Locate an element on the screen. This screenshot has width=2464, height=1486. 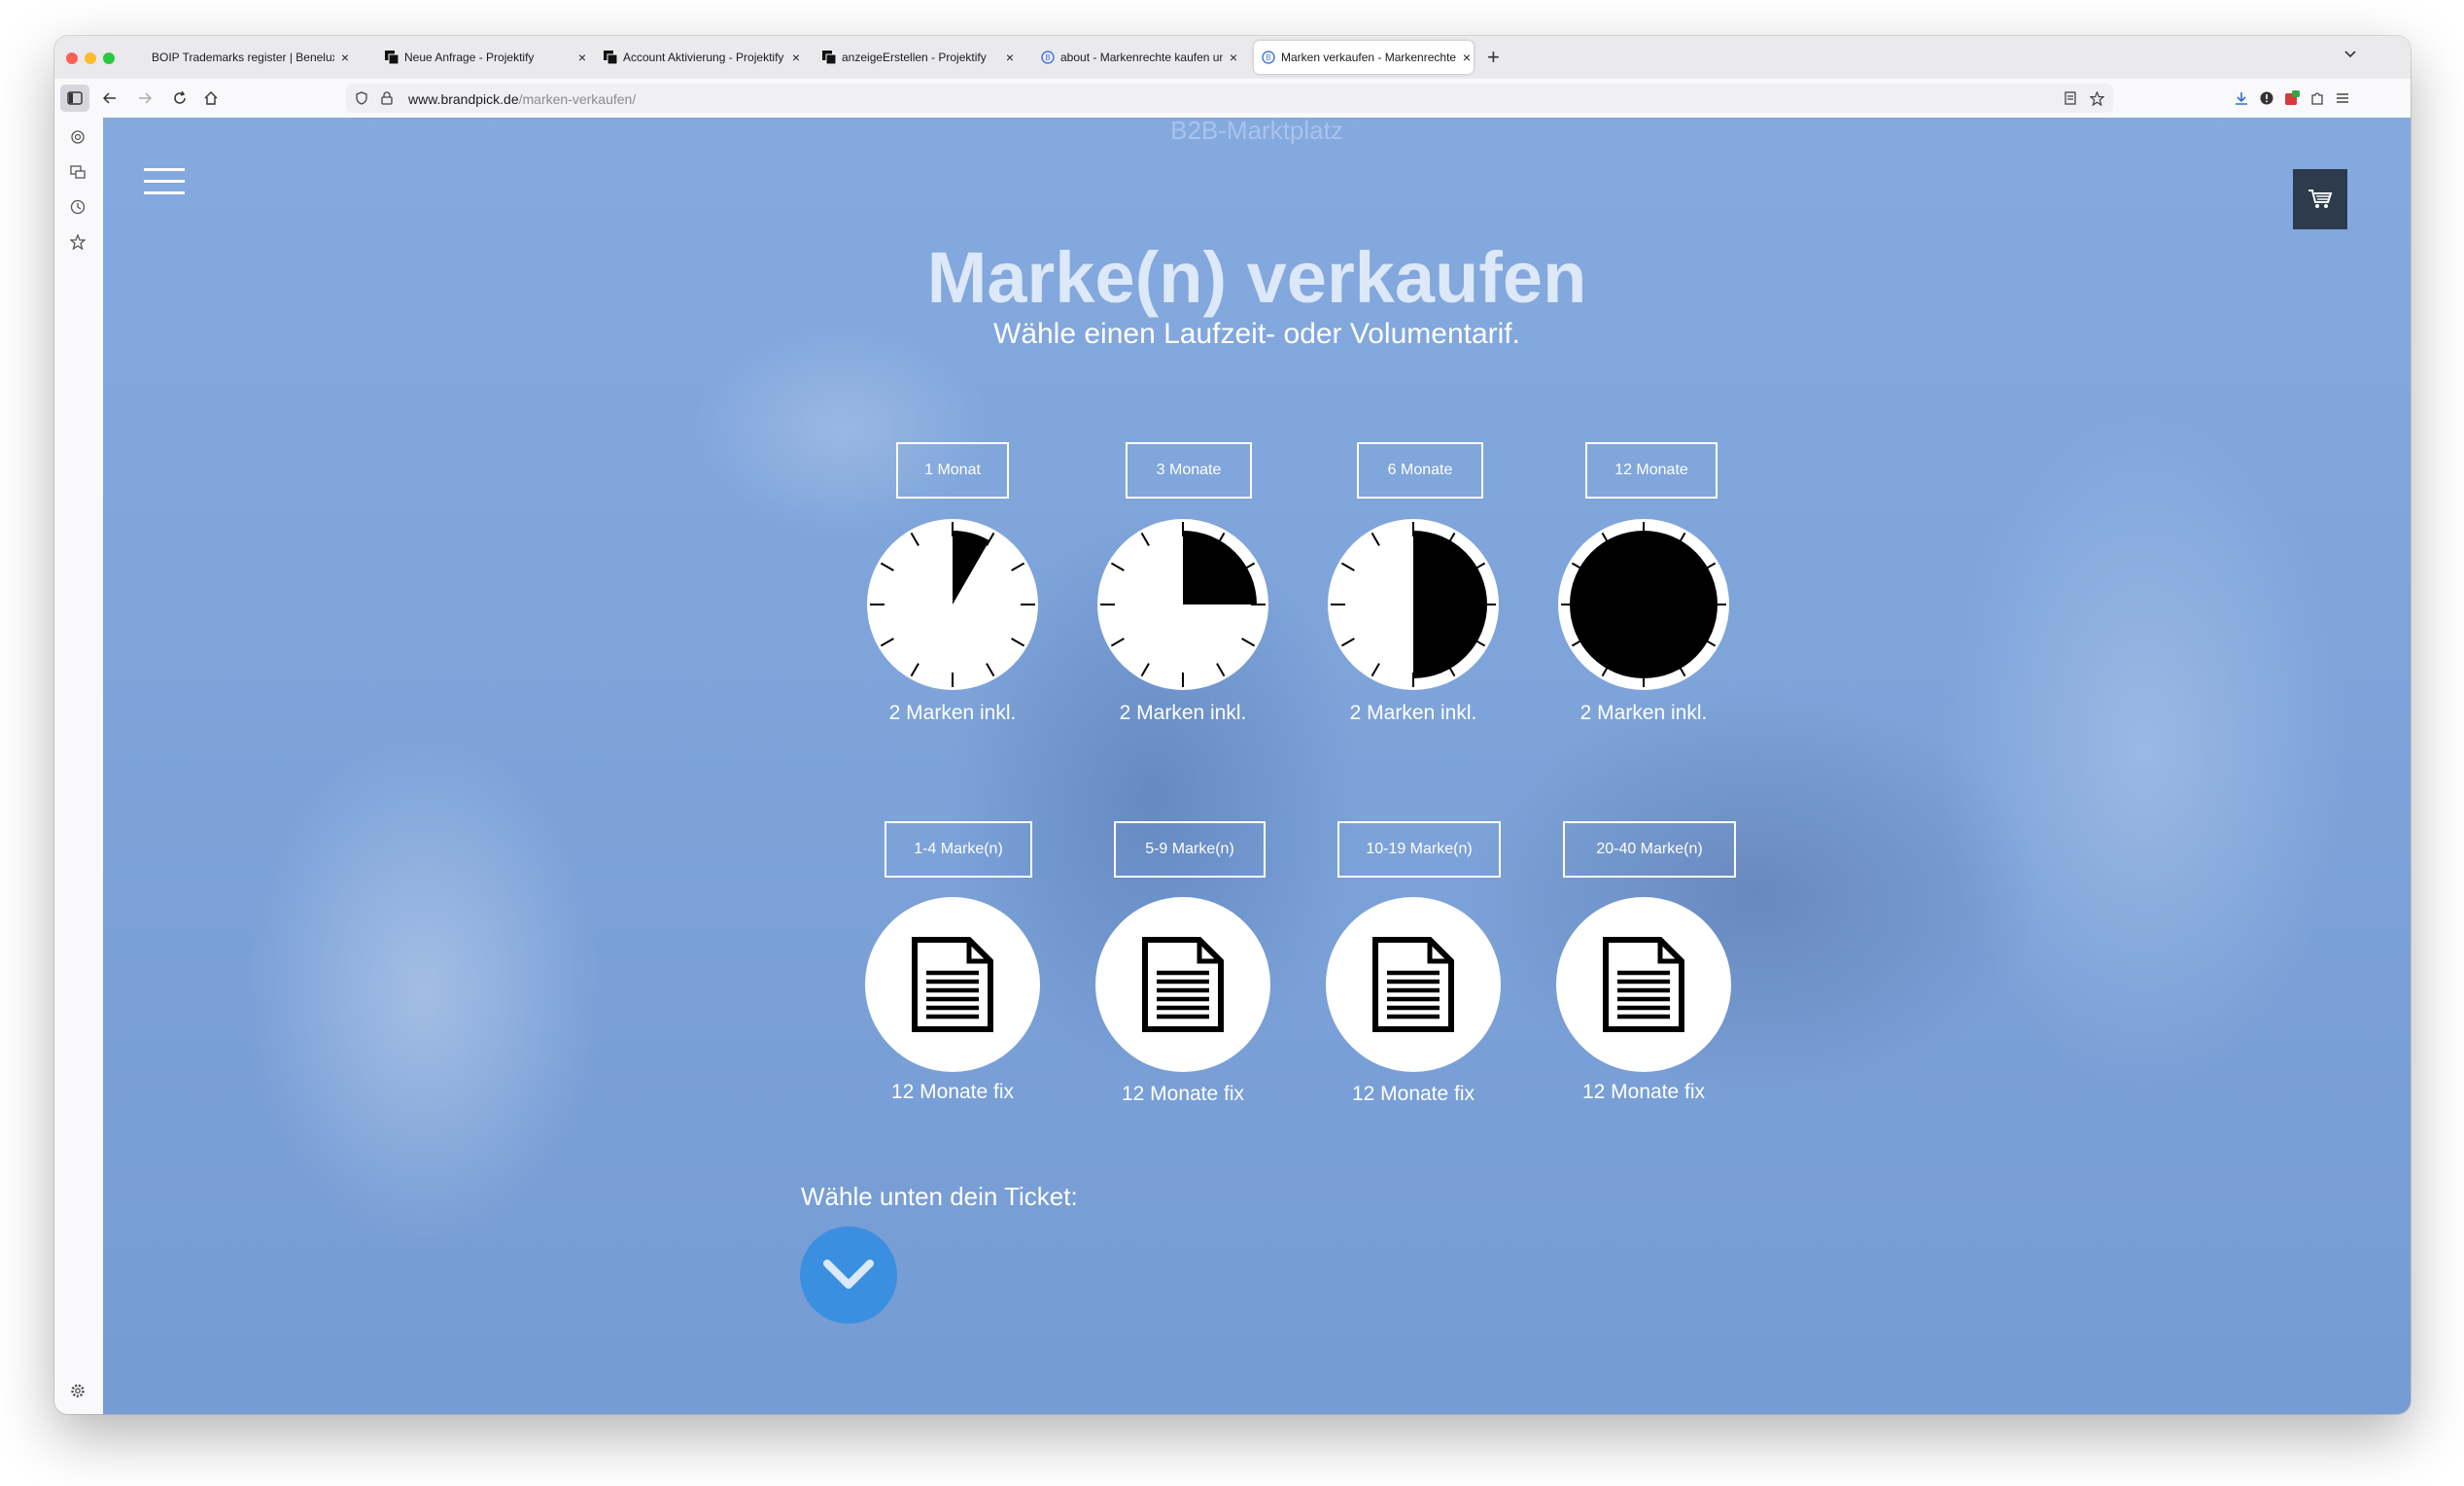
plan-5-9-marken-button: 5-9 Marke(n) is located at coordinates (1190, 850).